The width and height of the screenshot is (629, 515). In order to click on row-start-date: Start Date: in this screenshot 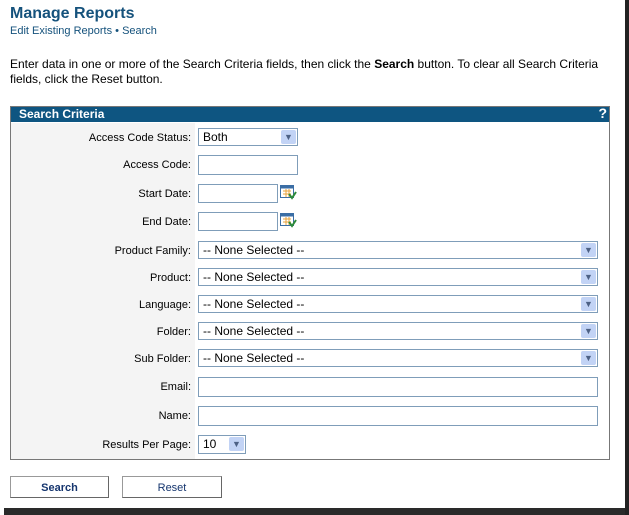, I will do `click(310, 195)`.